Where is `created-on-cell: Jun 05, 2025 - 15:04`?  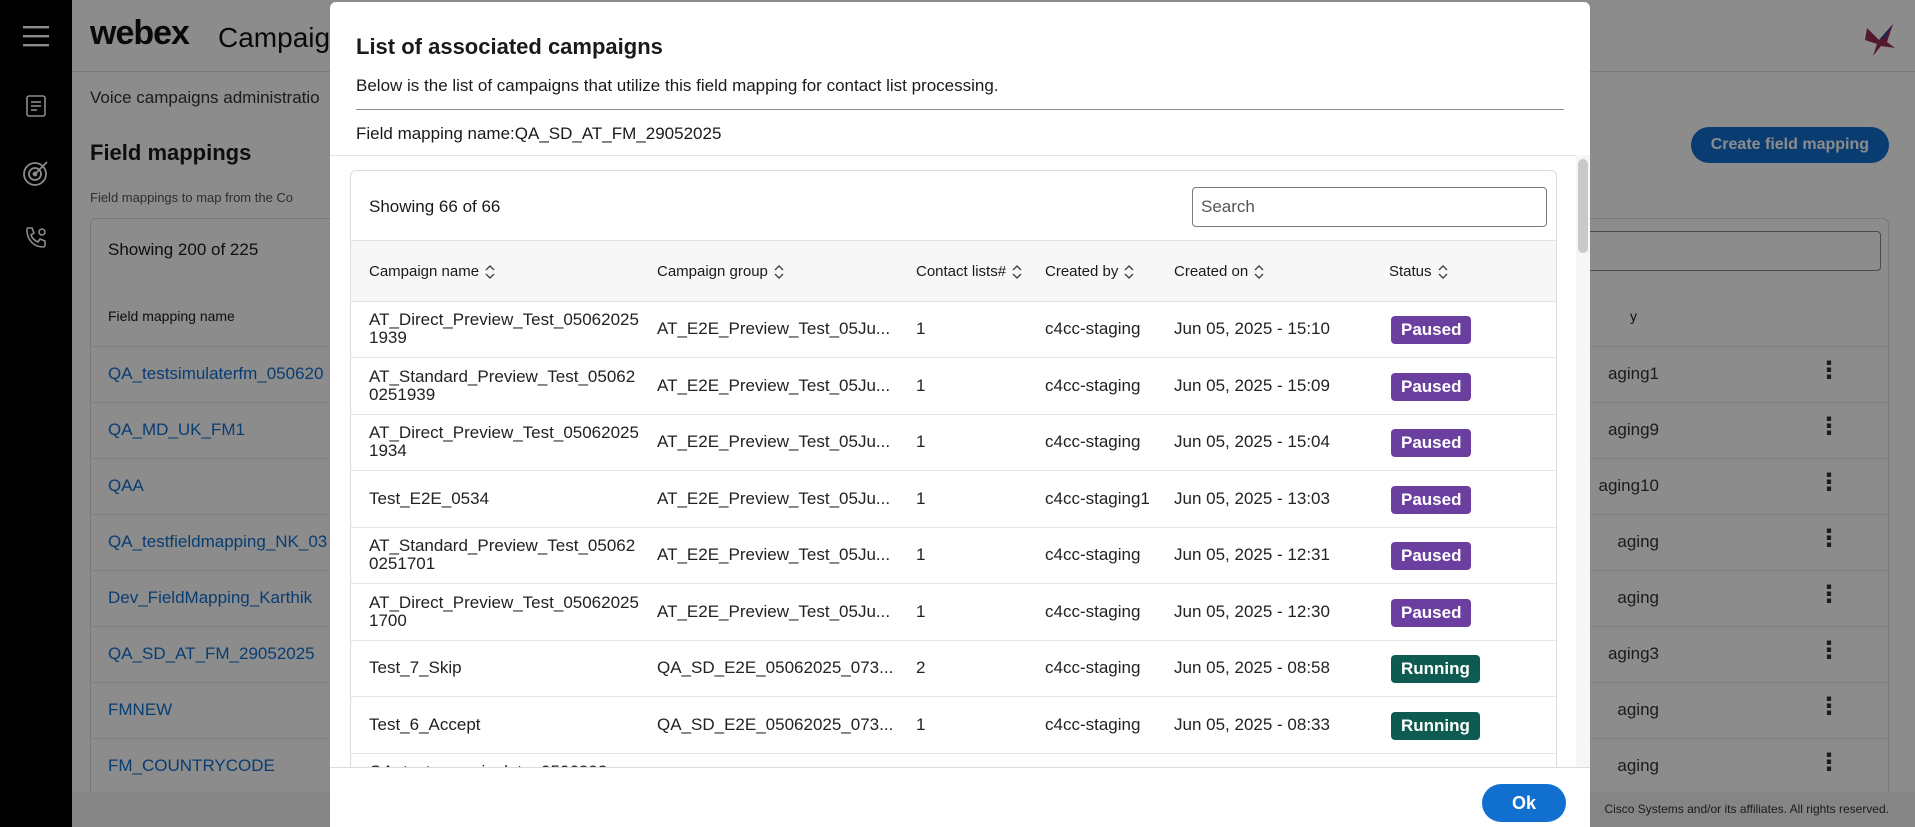
created-on-cell: Jun 05, 2025 - 15:04 is located at coordinates (1252, 441).